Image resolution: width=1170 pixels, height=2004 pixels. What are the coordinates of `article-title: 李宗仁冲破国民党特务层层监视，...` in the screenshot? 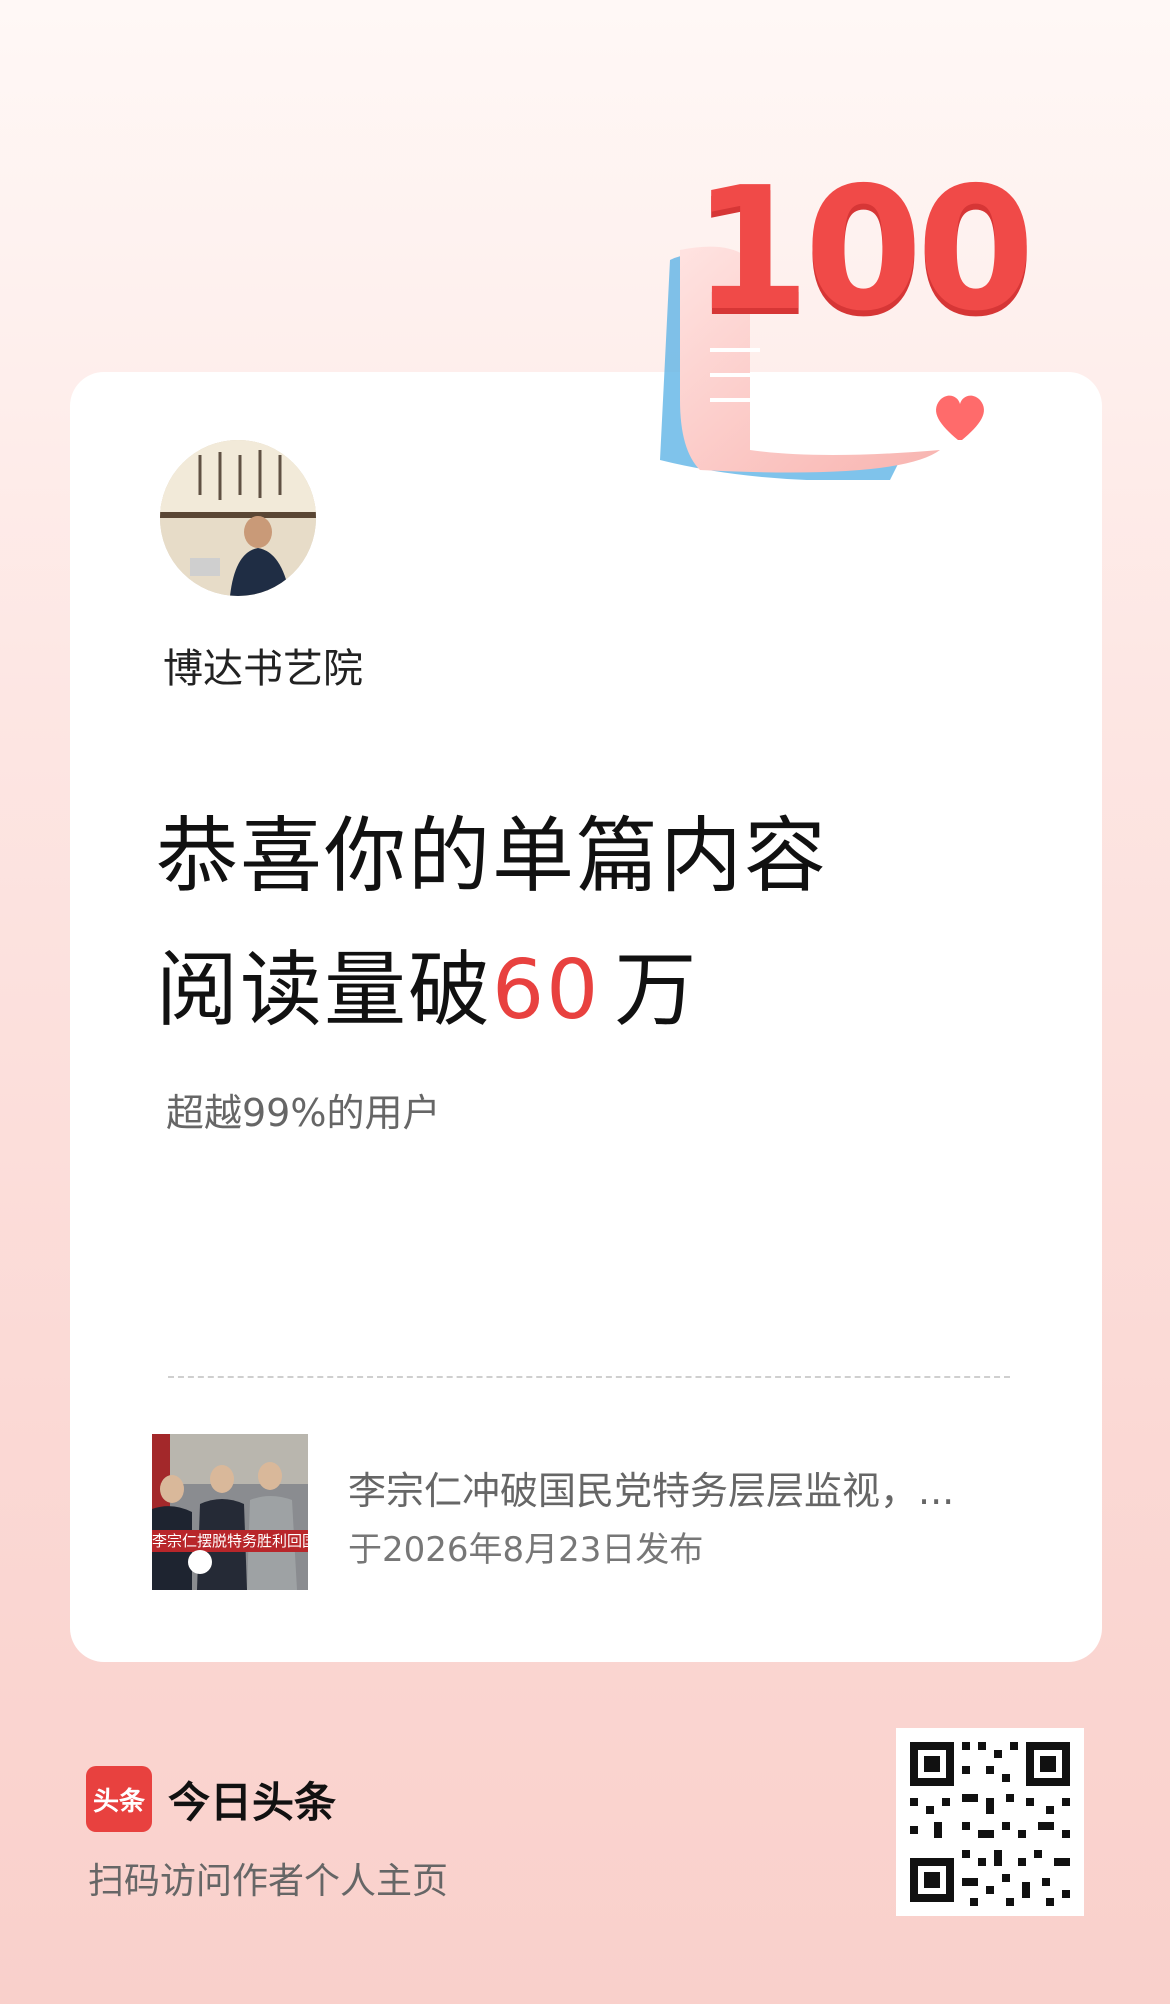 It's located at (683, 1487).